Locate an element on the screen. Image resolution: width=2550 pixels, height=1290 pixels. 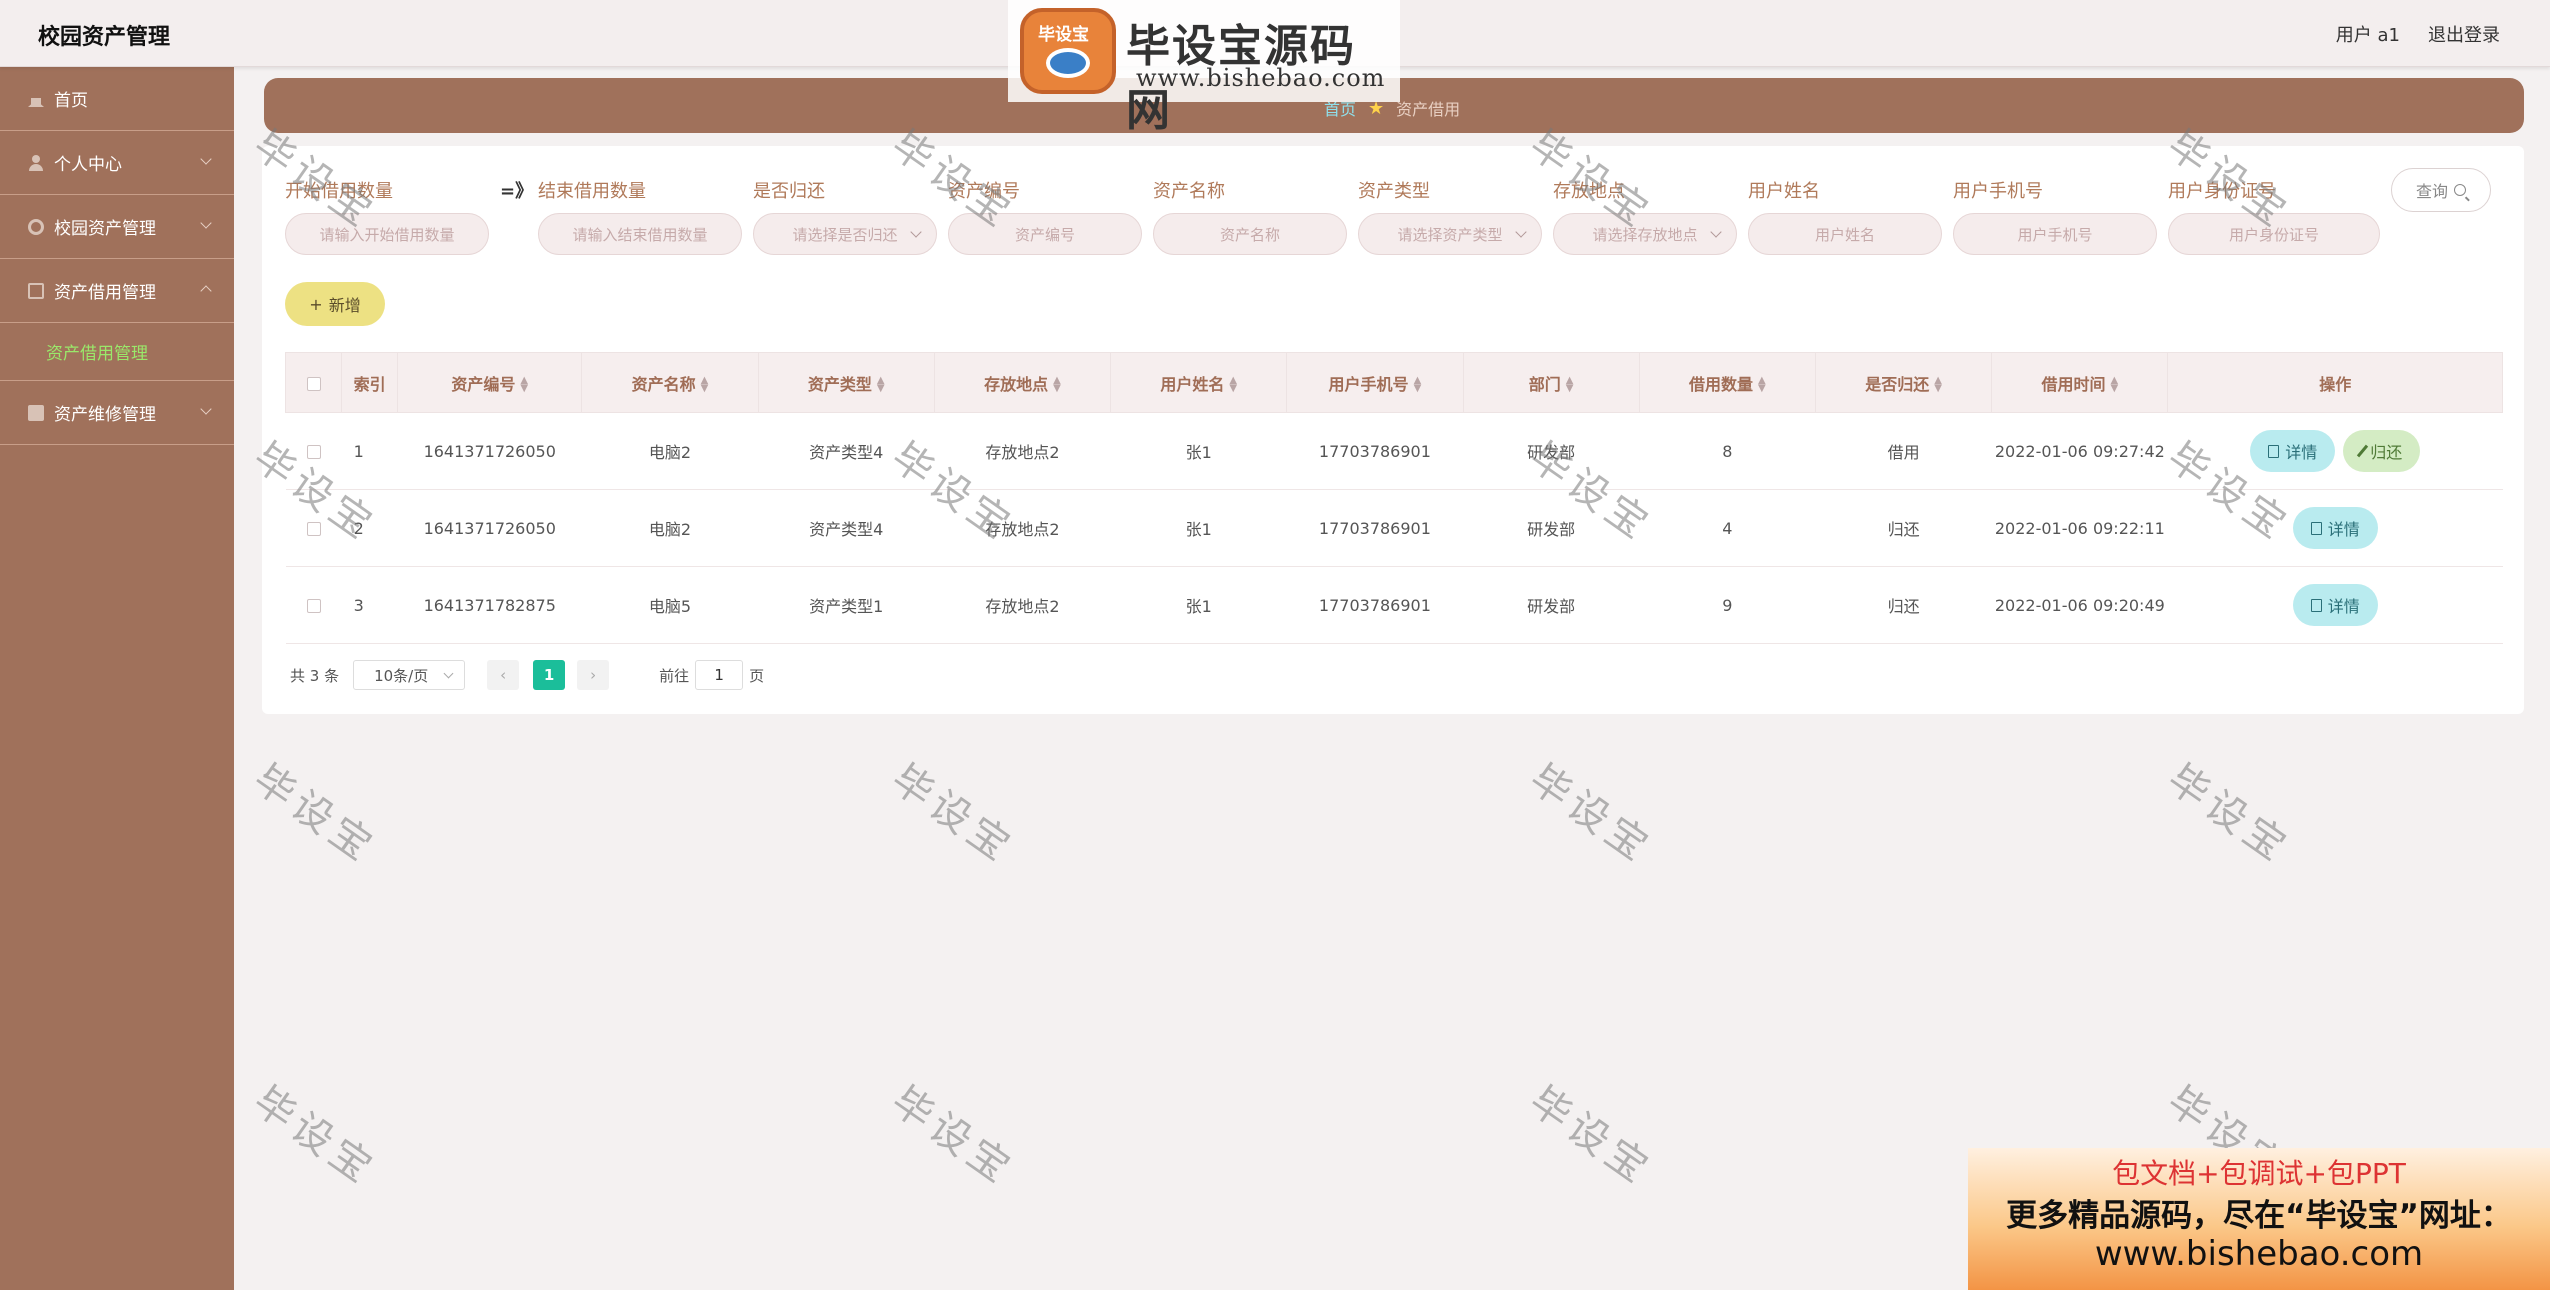
header-user-area: 用户 a1 退出登录 is located at coordinates (2418, 34).